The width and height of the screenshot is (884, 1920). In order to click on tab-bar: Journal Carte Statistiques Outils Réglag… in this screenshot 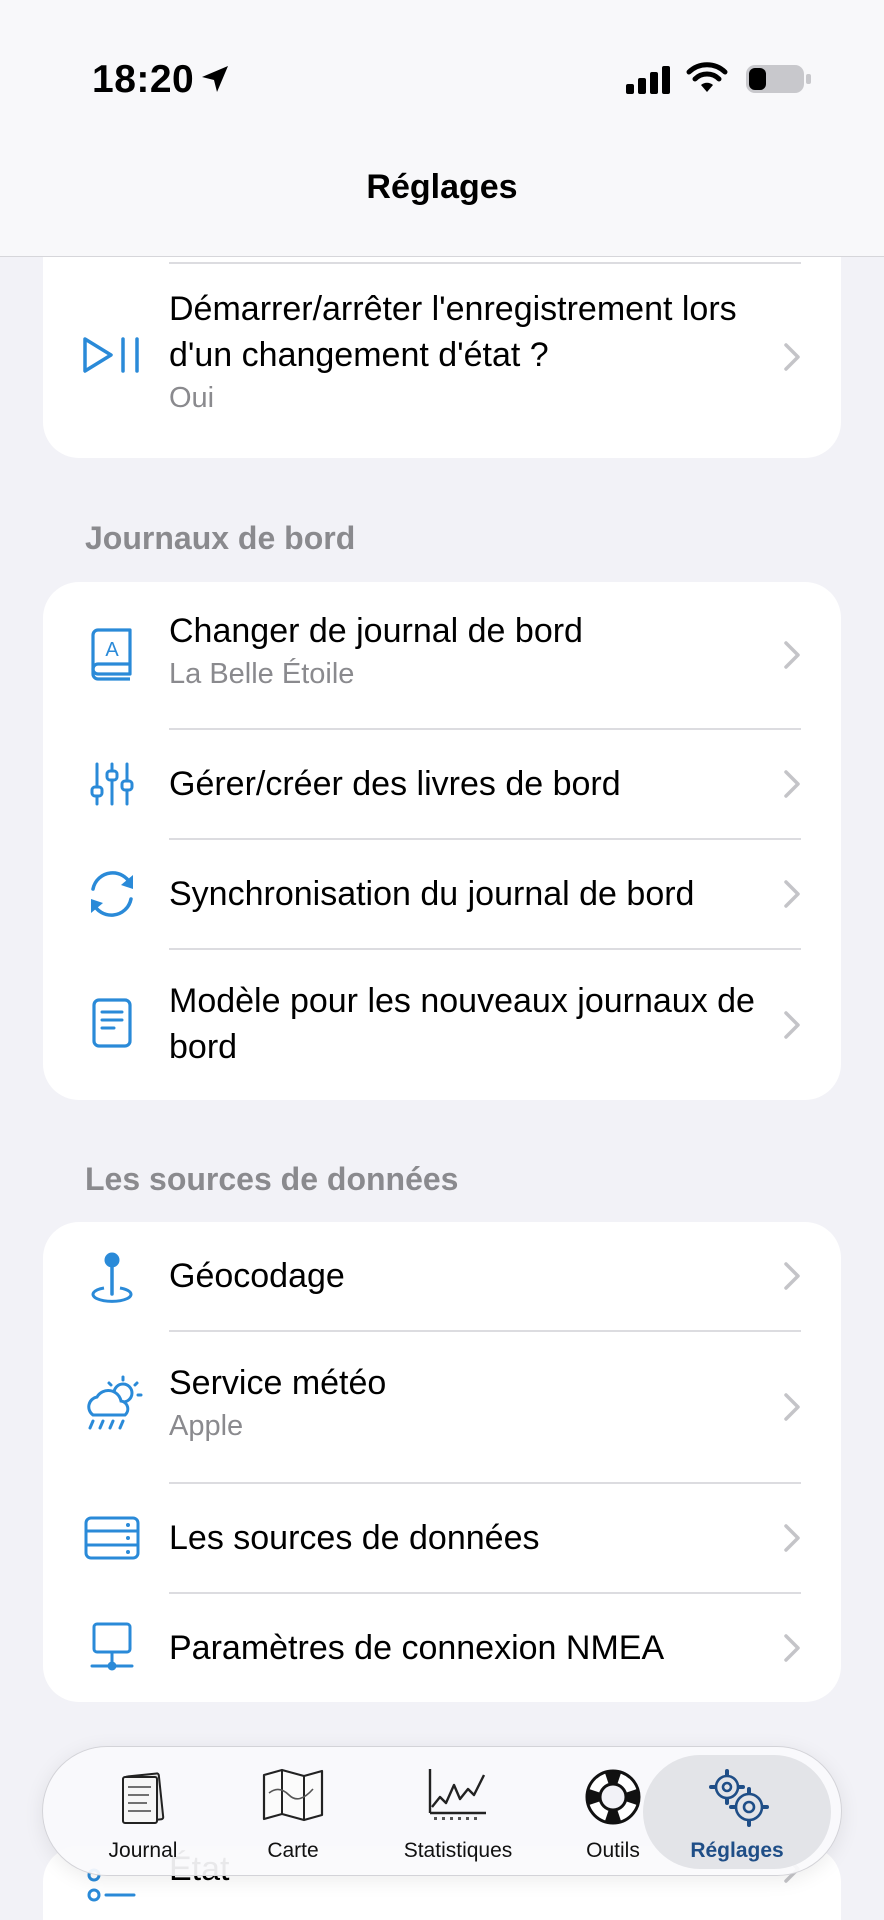, I will do `click(442, 1811)`.